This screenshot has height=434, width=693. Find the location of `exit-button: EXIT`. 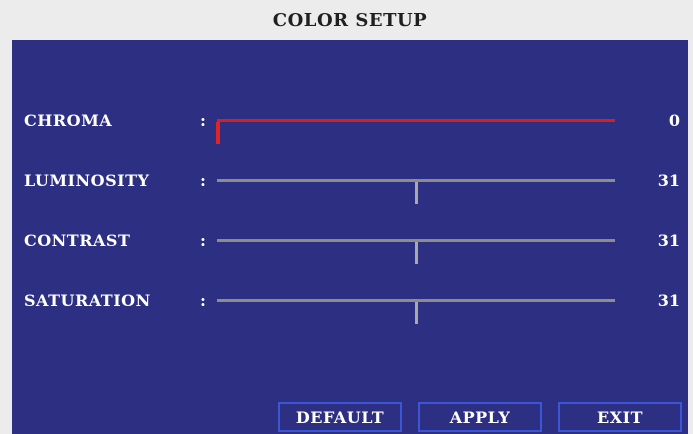

exit-button: EXIT is located at coordinates (620, 417).